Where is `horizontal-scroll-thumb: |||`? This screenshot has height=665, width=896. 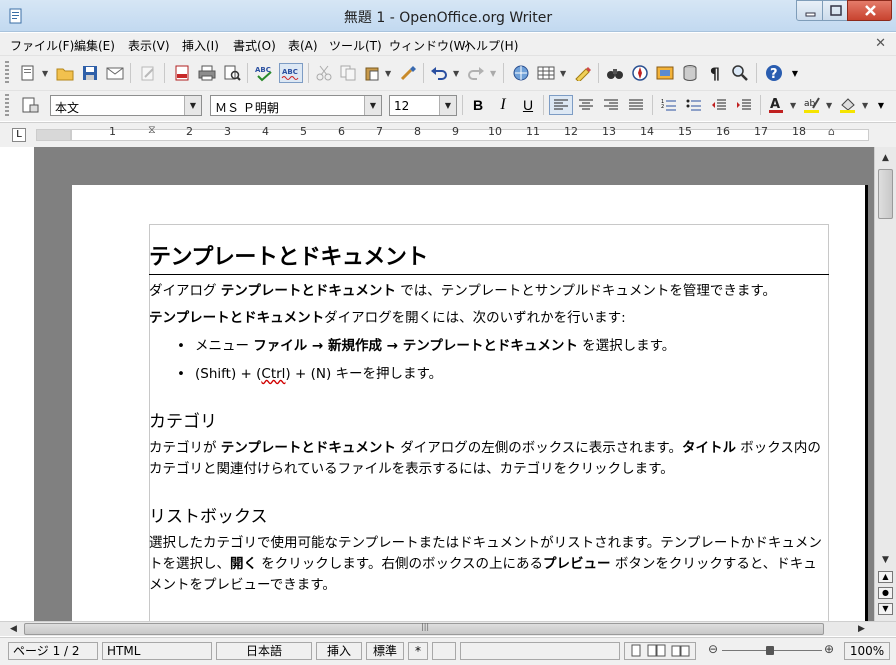
horizontal-scroll-thumb: ||| is located at coordinates (424, 628).